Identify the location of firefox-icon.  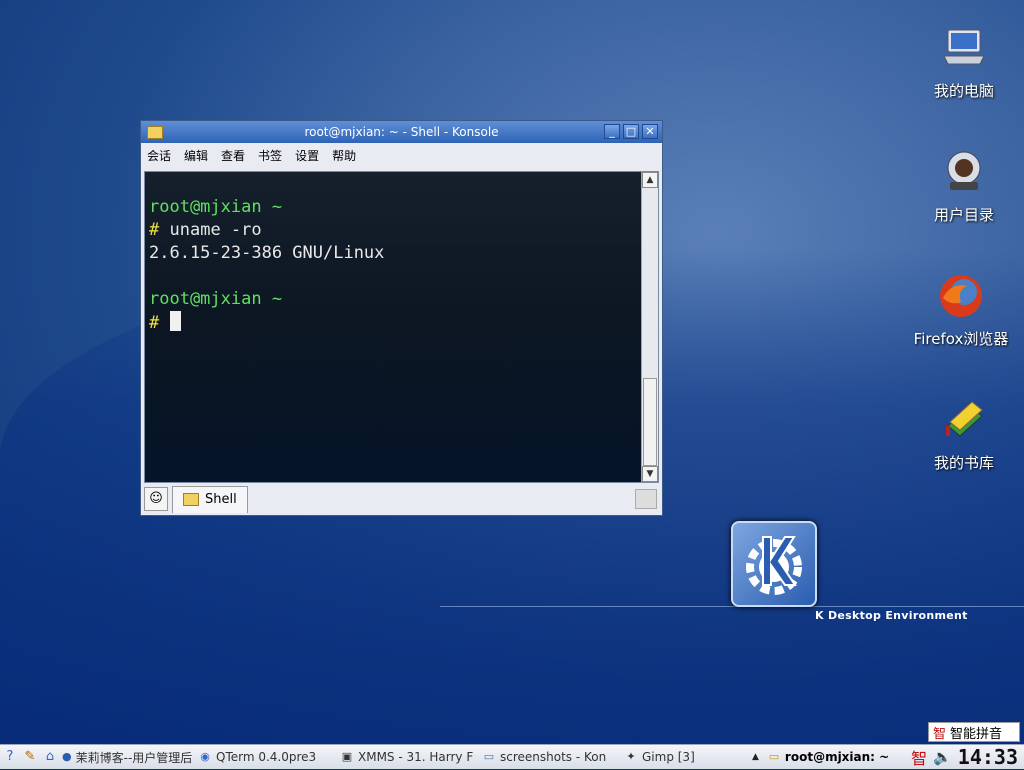
(961, 296).